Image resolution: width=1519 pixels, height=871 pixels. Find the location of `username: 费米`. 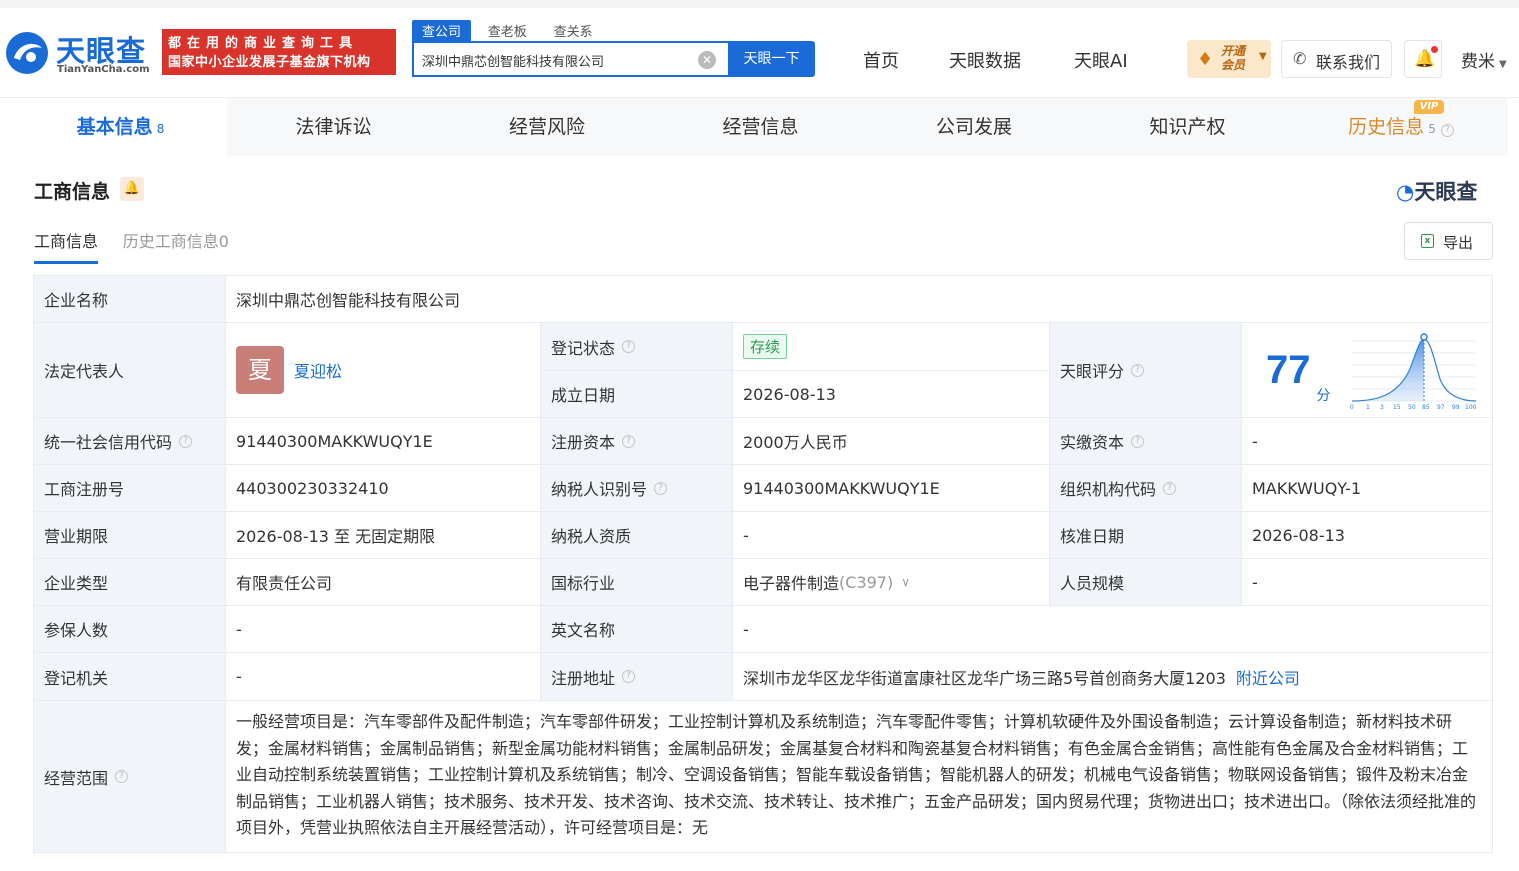

username: 费米 is located at coordinates (1478, 62).